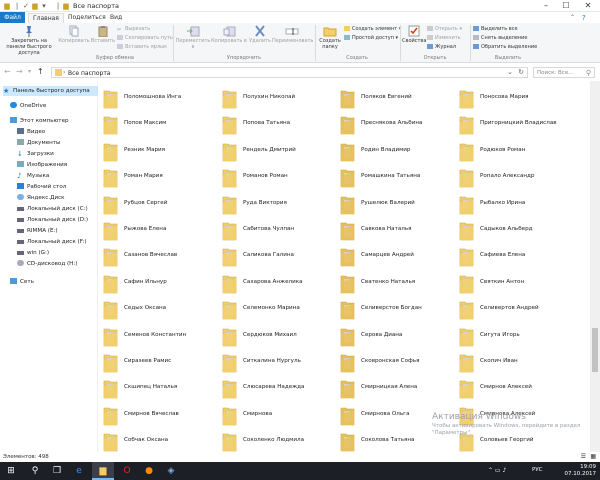  What do you see at coordinates (33, 253) in the screenshot?
I see `nav-drive-g: win (G:)` at bounding box center [33, 253].